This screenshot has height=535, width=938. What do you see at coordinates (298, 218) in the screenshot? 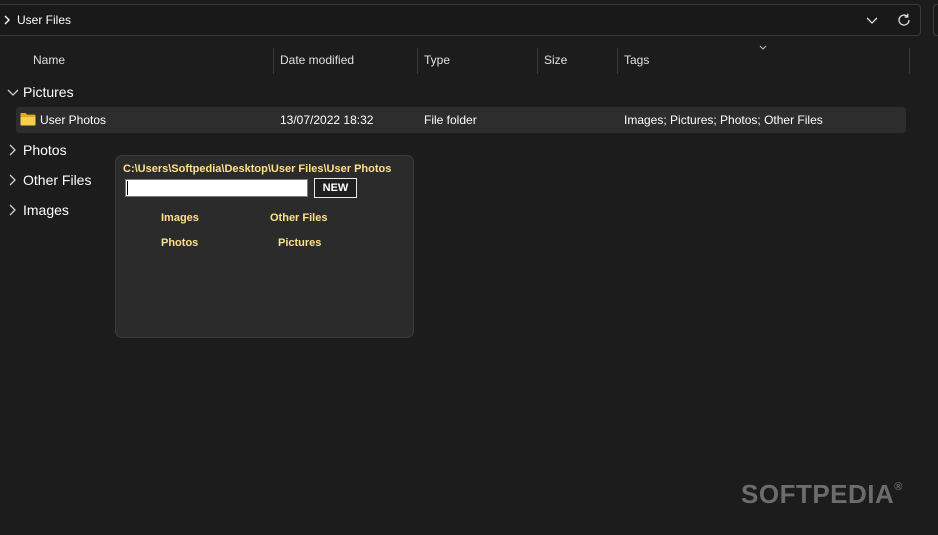
I see `tag-link-other-files: Other Files` at bounding box center [298, 218].